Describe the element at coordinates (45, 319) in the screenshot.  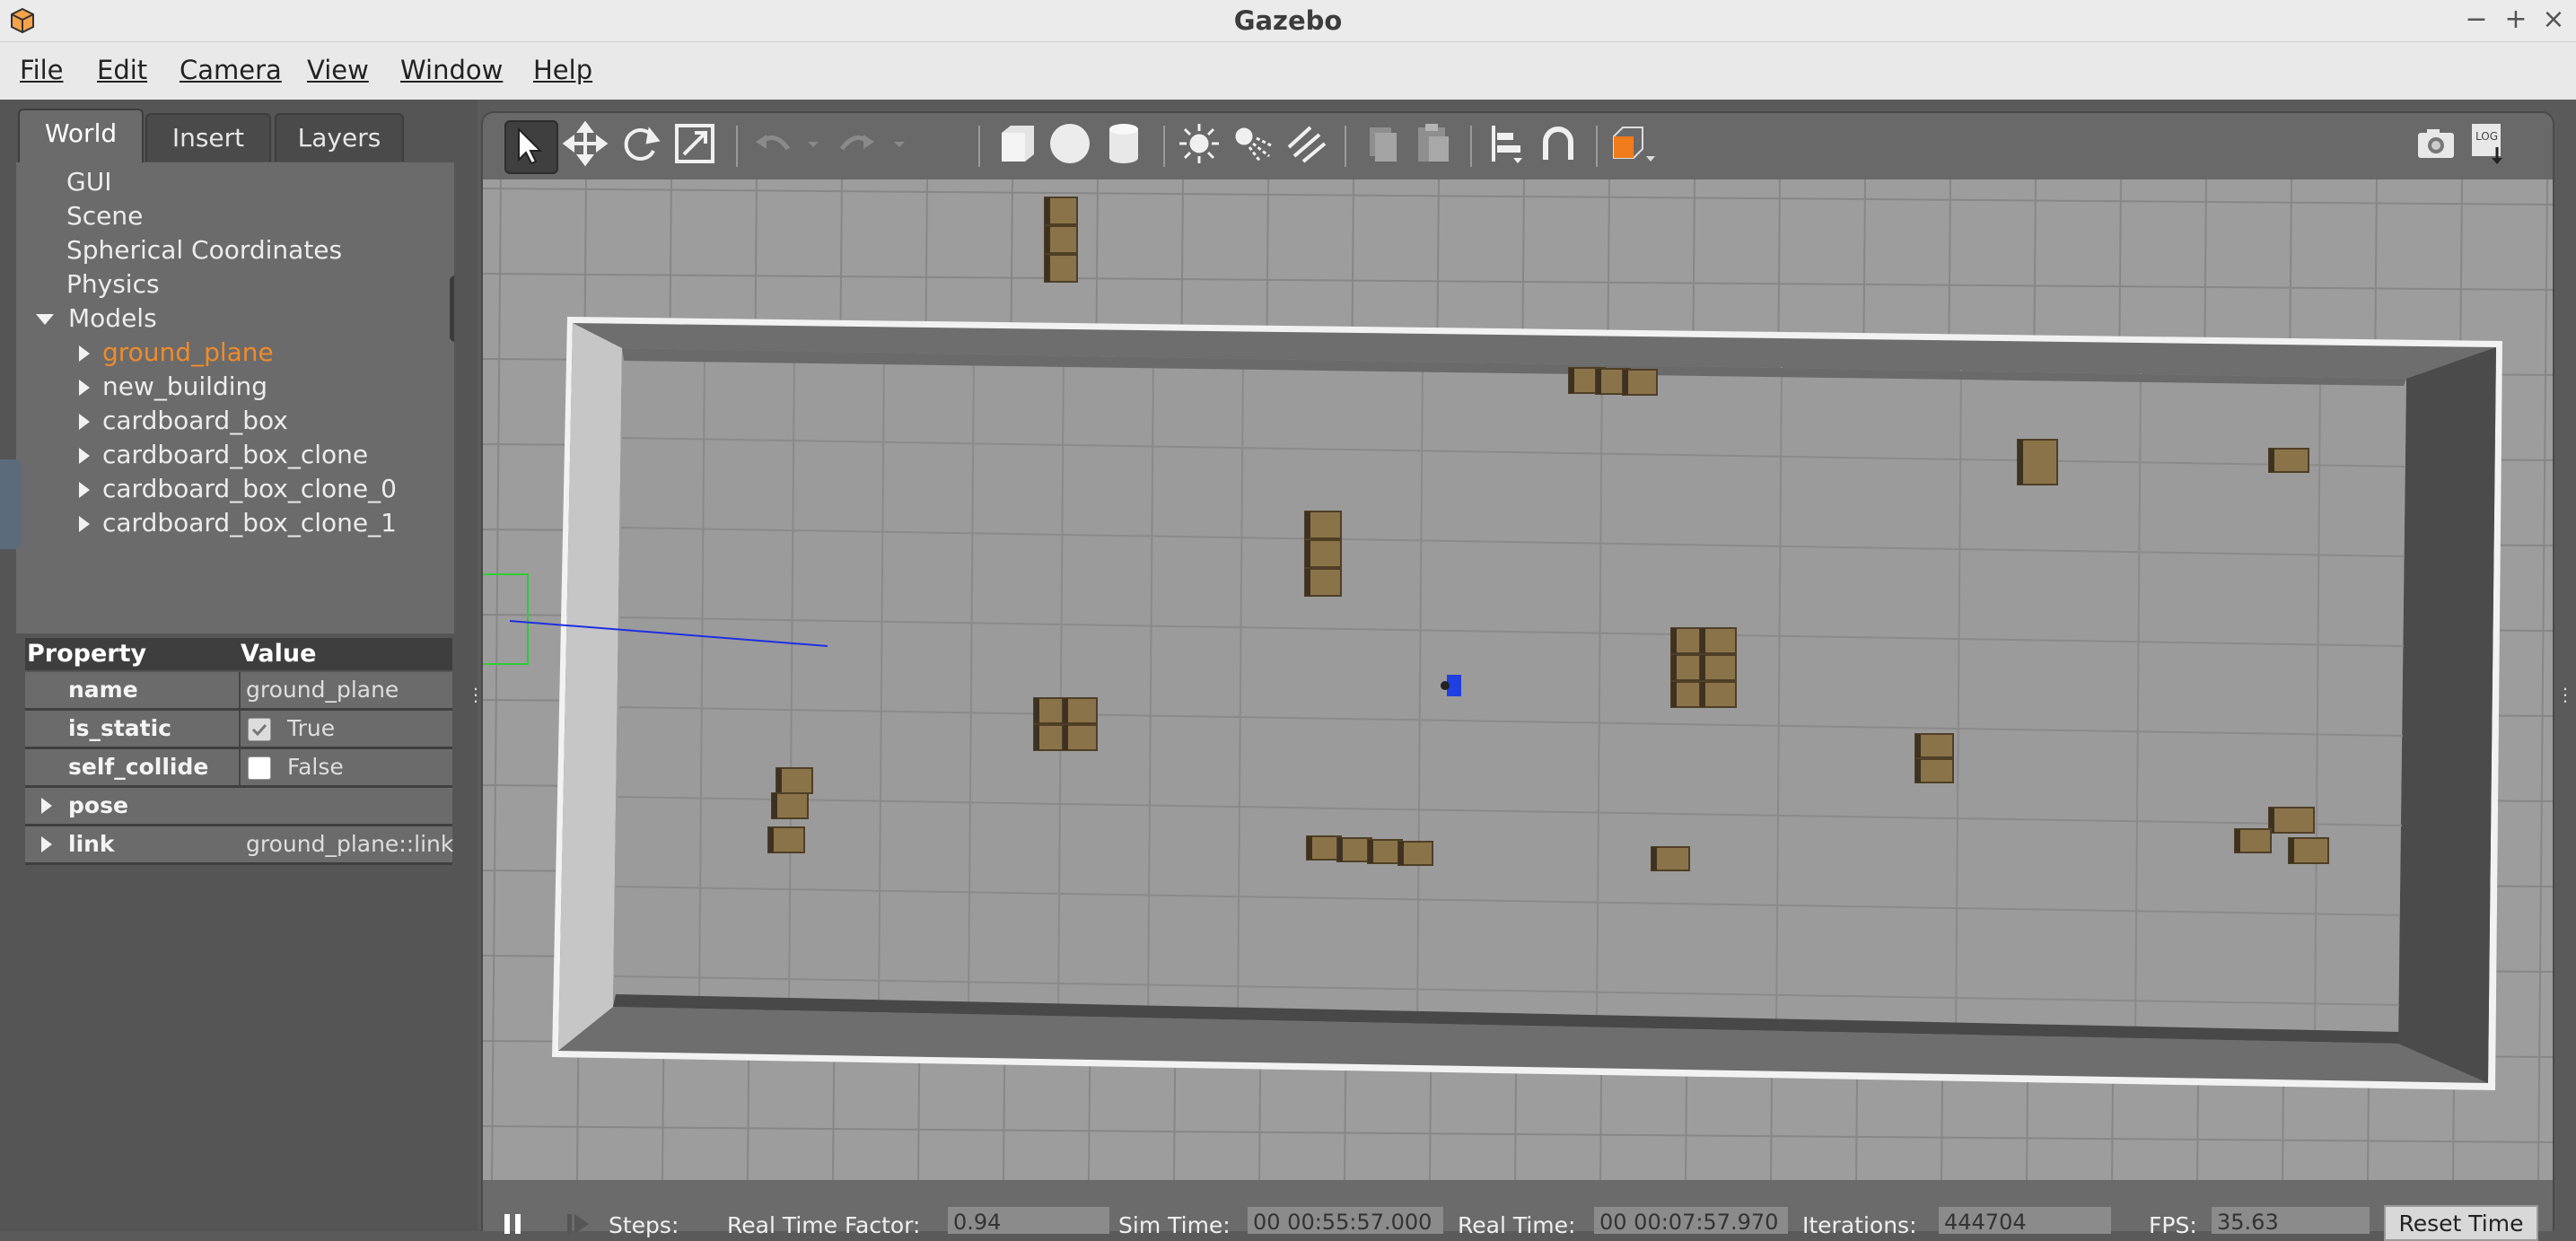
I see `collapse-arrow-icon` at that location.